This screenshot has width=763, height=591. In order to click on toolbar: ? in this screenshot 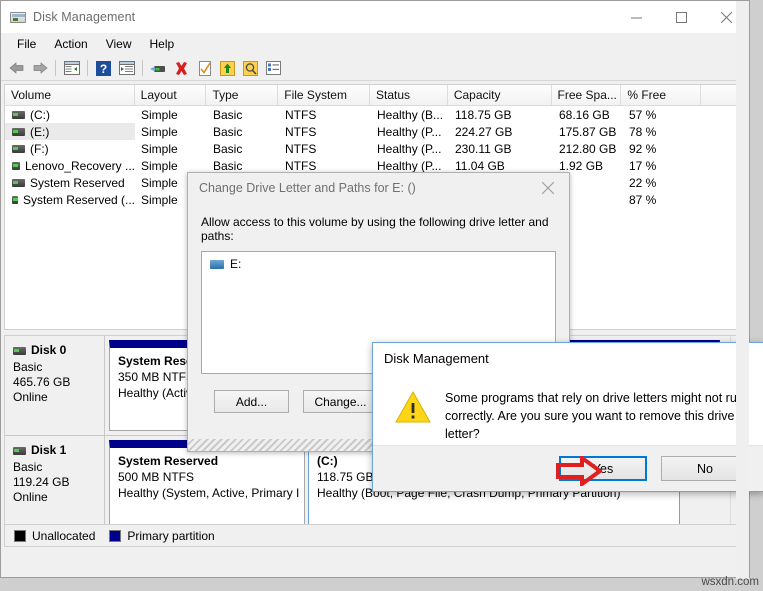, I will do `click(375, 68)`.